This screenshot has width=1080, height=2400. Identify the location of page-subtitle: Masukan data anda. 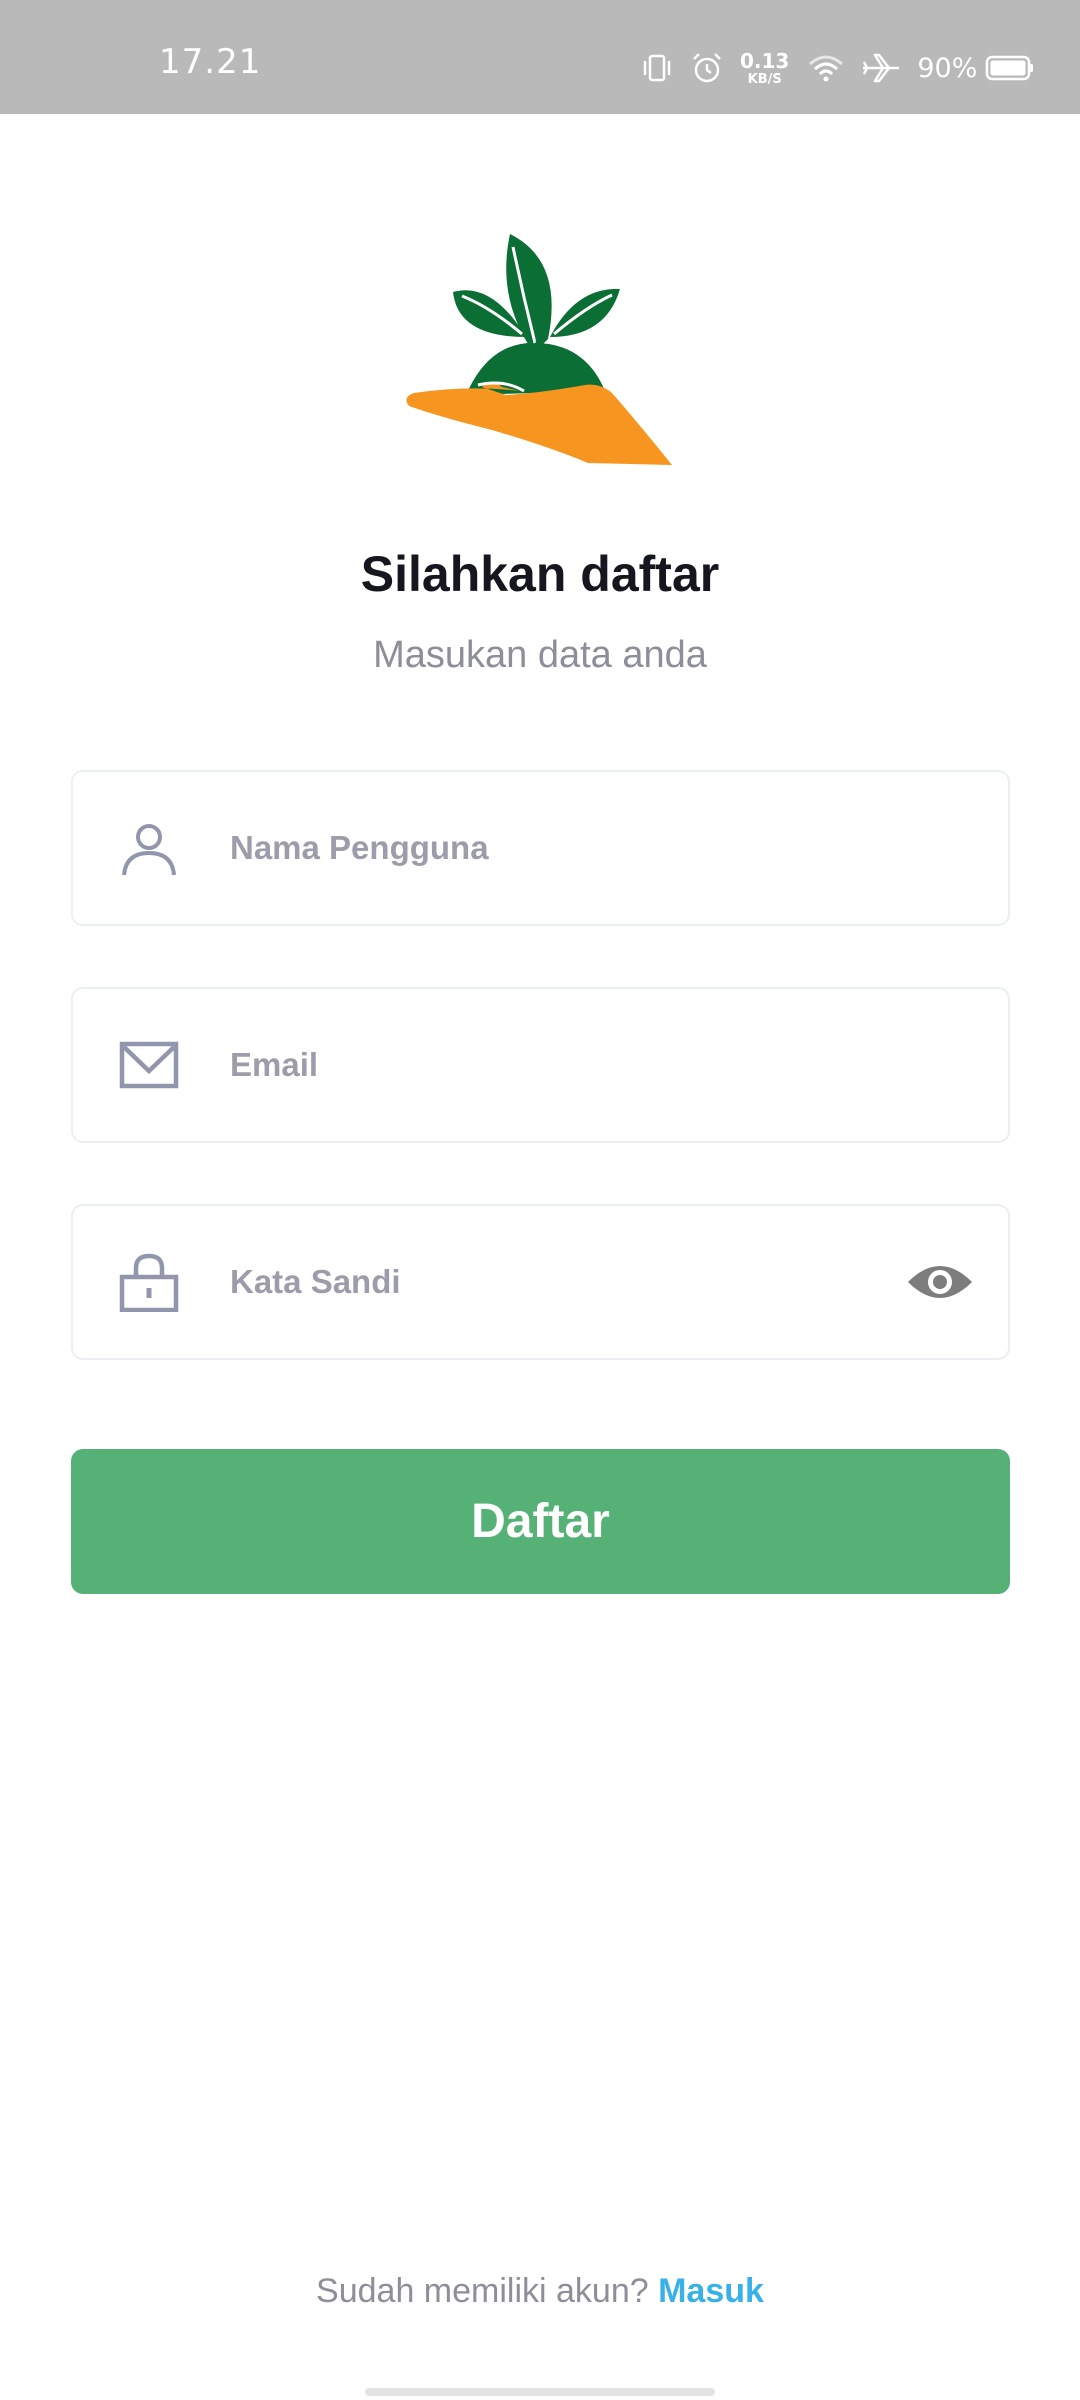
(540, 655).